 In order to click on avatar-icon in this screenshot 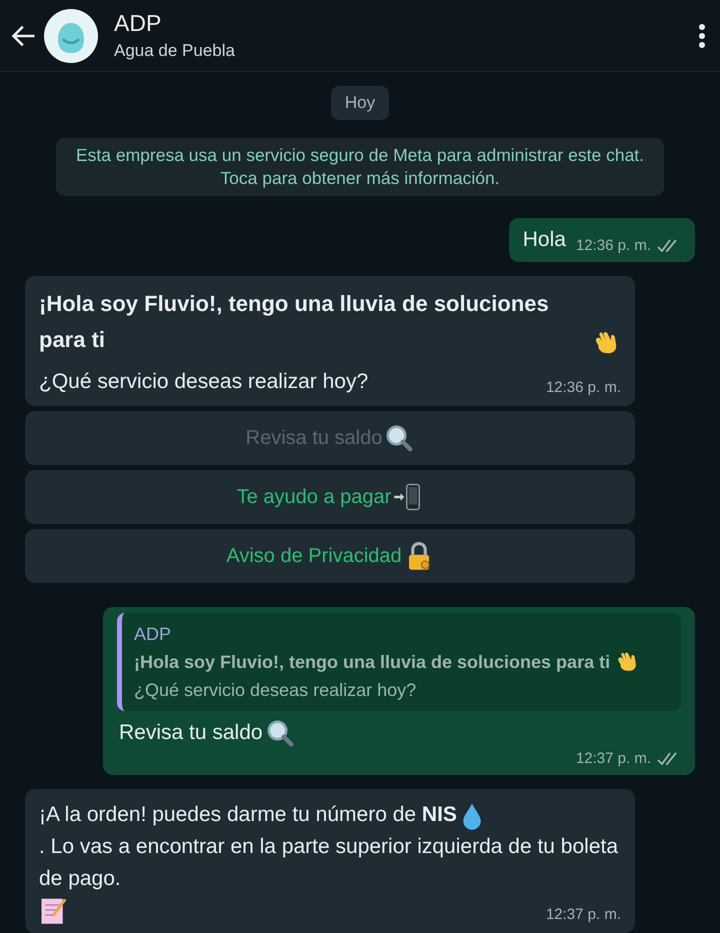, I will do `click(71, 35)`.